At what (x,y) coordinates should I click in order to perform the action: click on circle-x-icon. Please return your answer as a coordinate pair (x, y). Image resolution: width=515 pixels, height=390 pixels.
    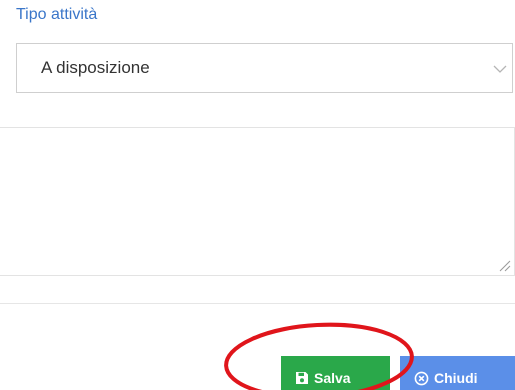
    Looking at the image, I should click on (421, 378).